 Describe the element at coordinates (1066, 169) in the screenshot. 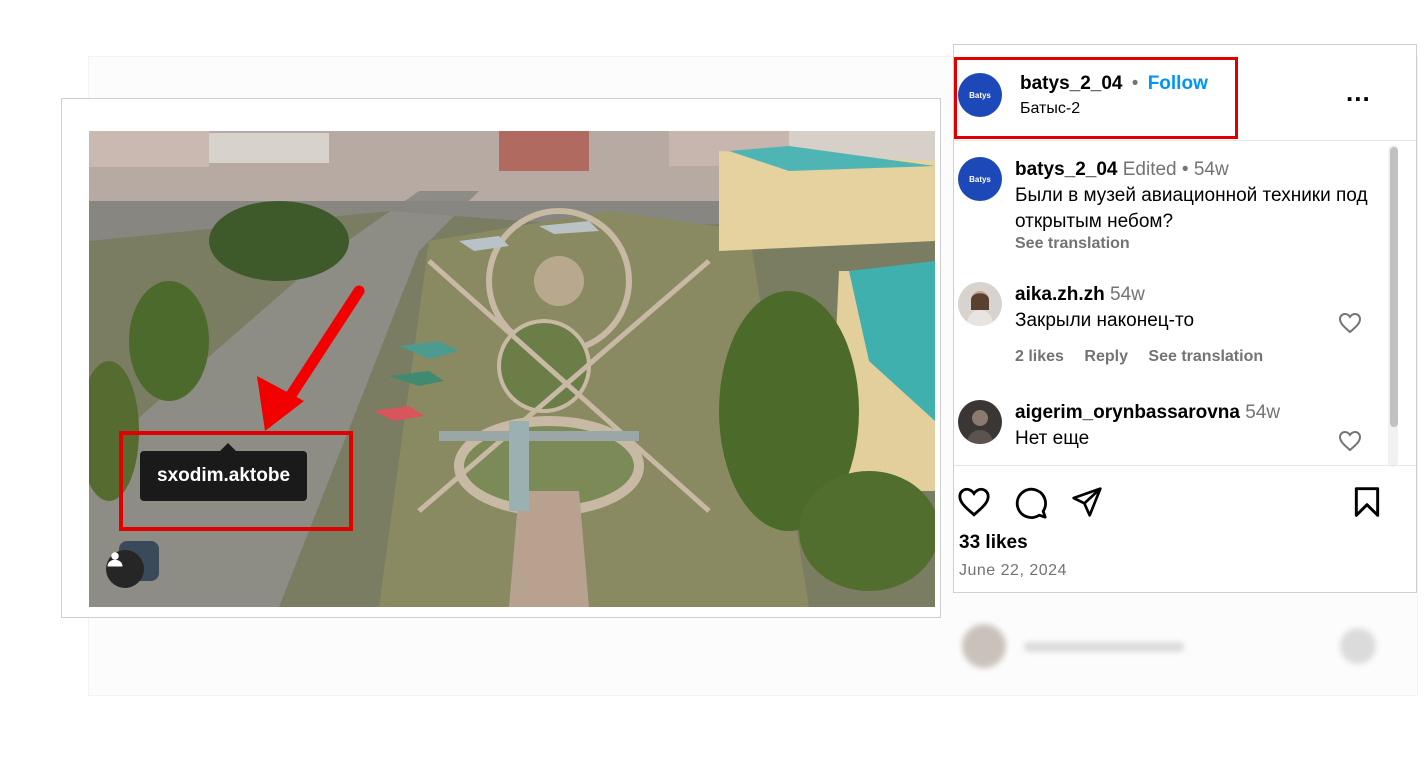

I see `caption-username: batys_2_04` at that location.